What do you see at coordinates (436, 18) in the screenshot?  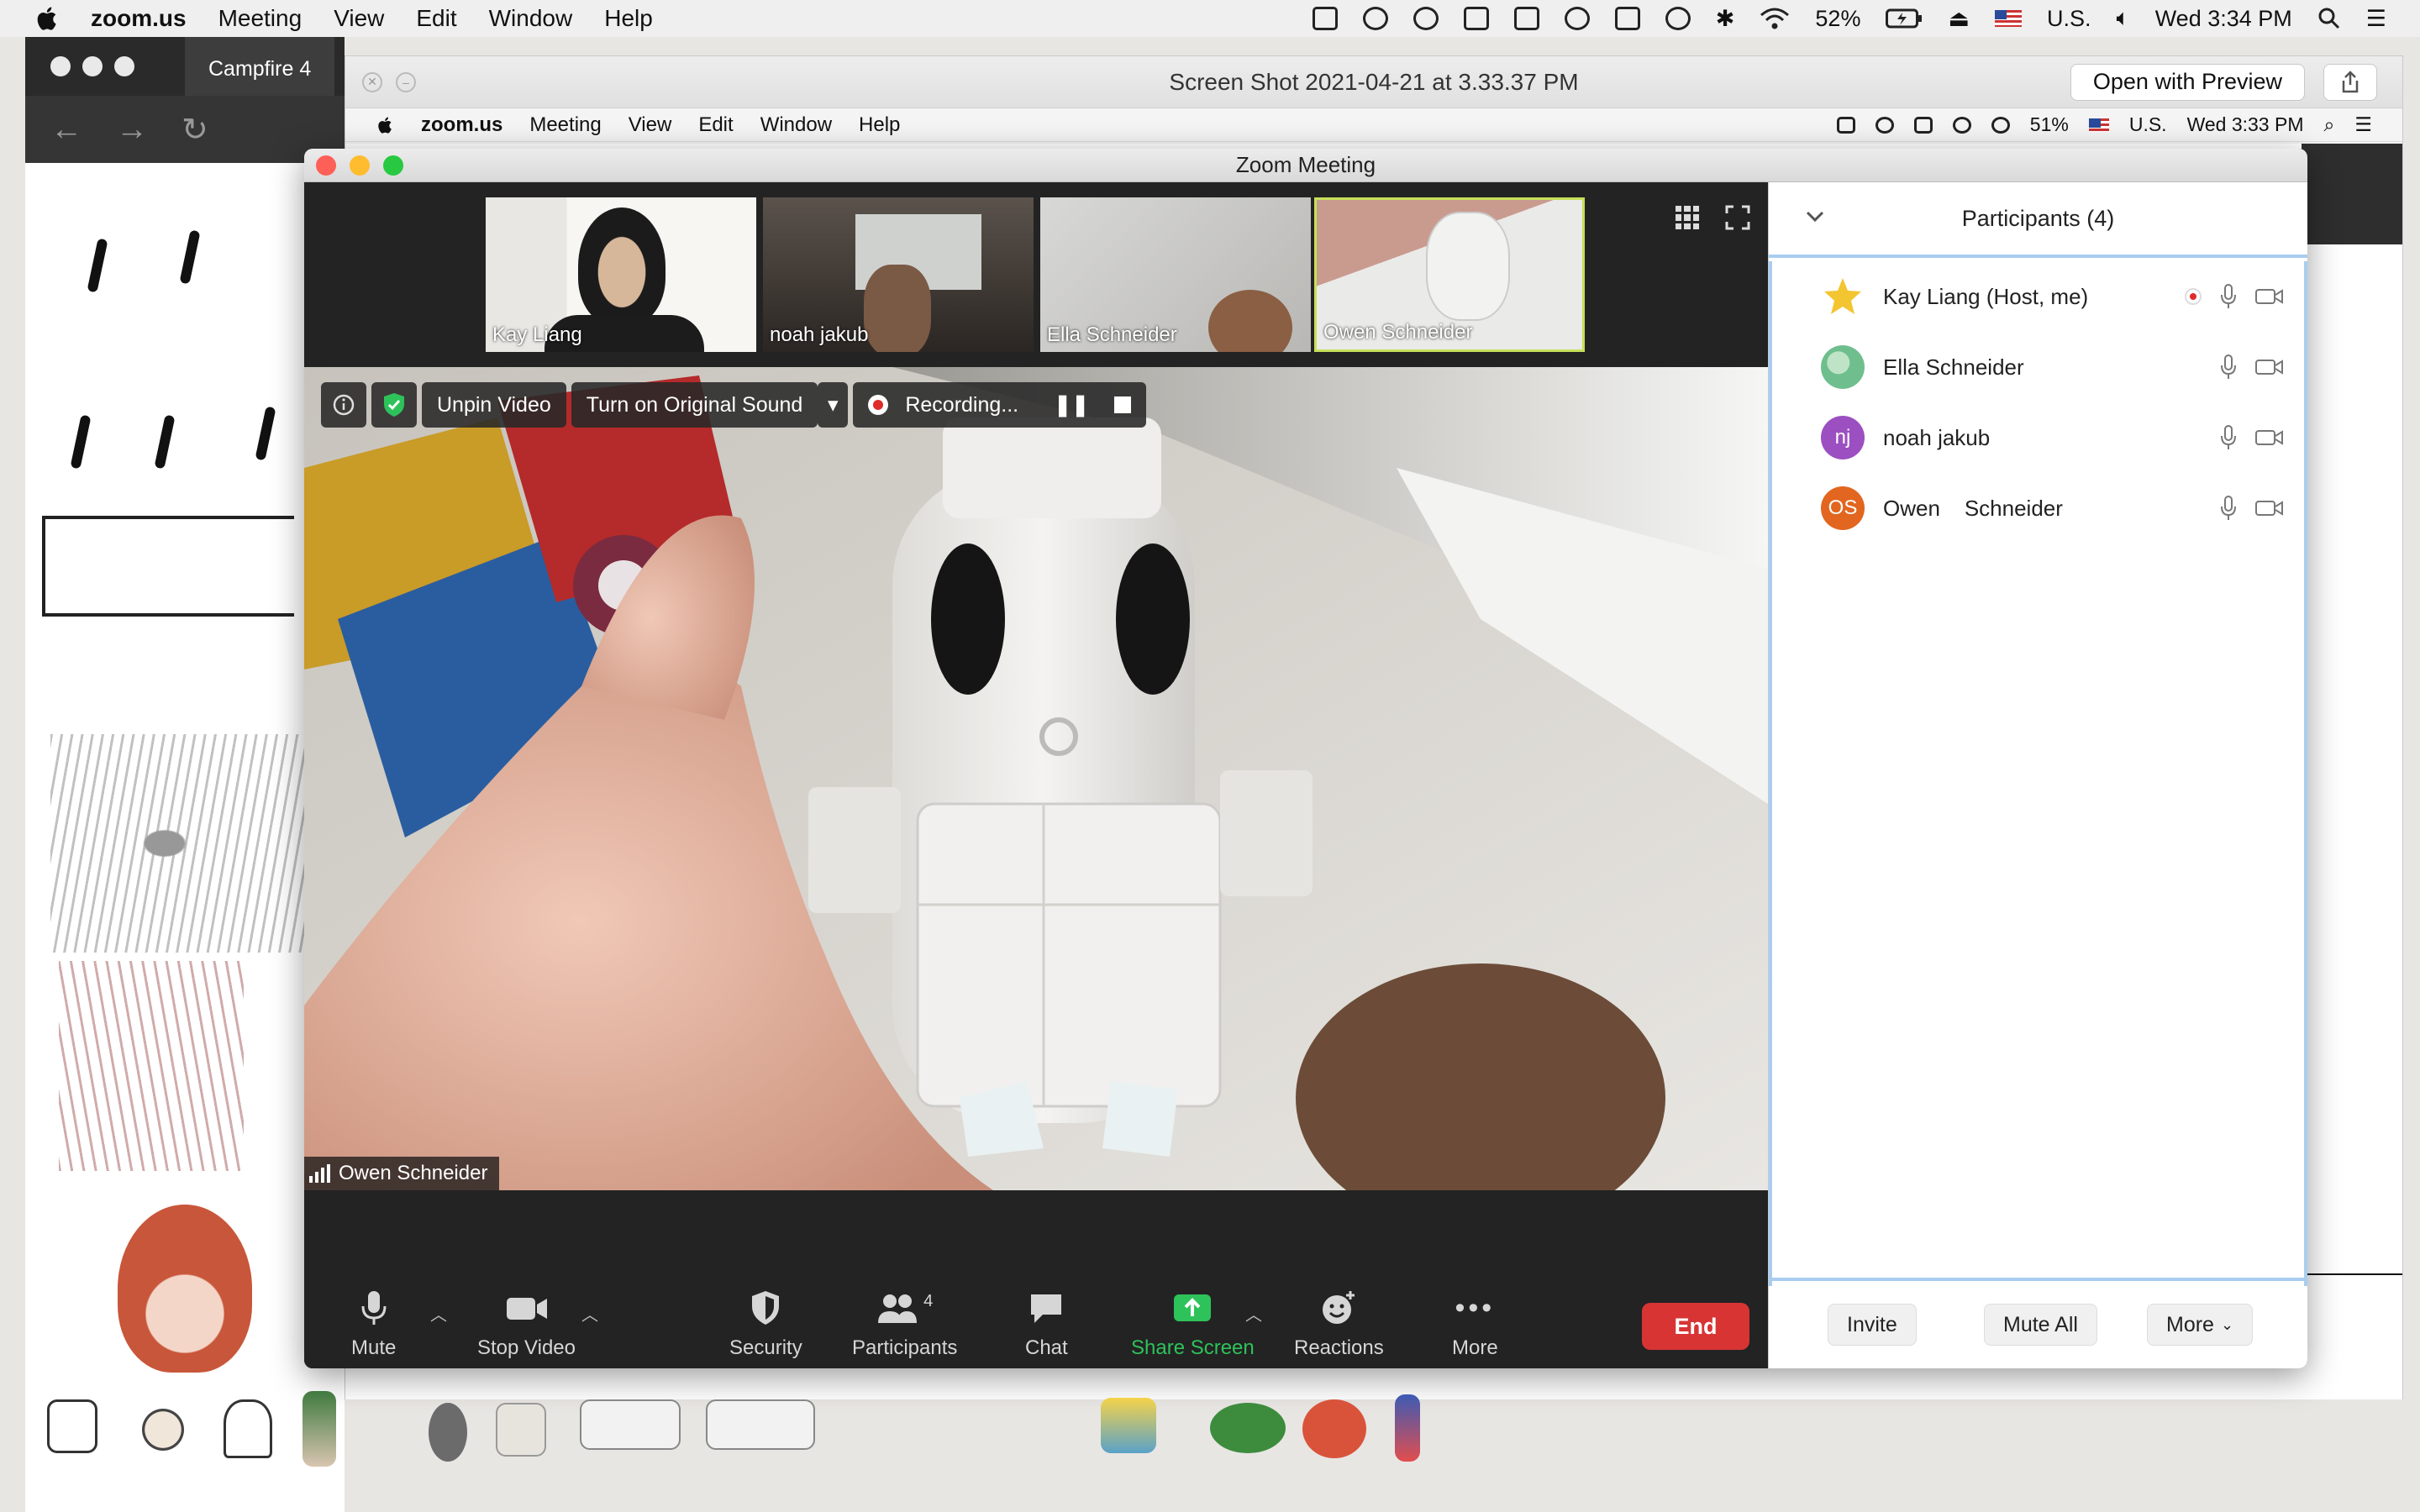 I see `menu-edit: Edit` at bounding box center [436, 18].